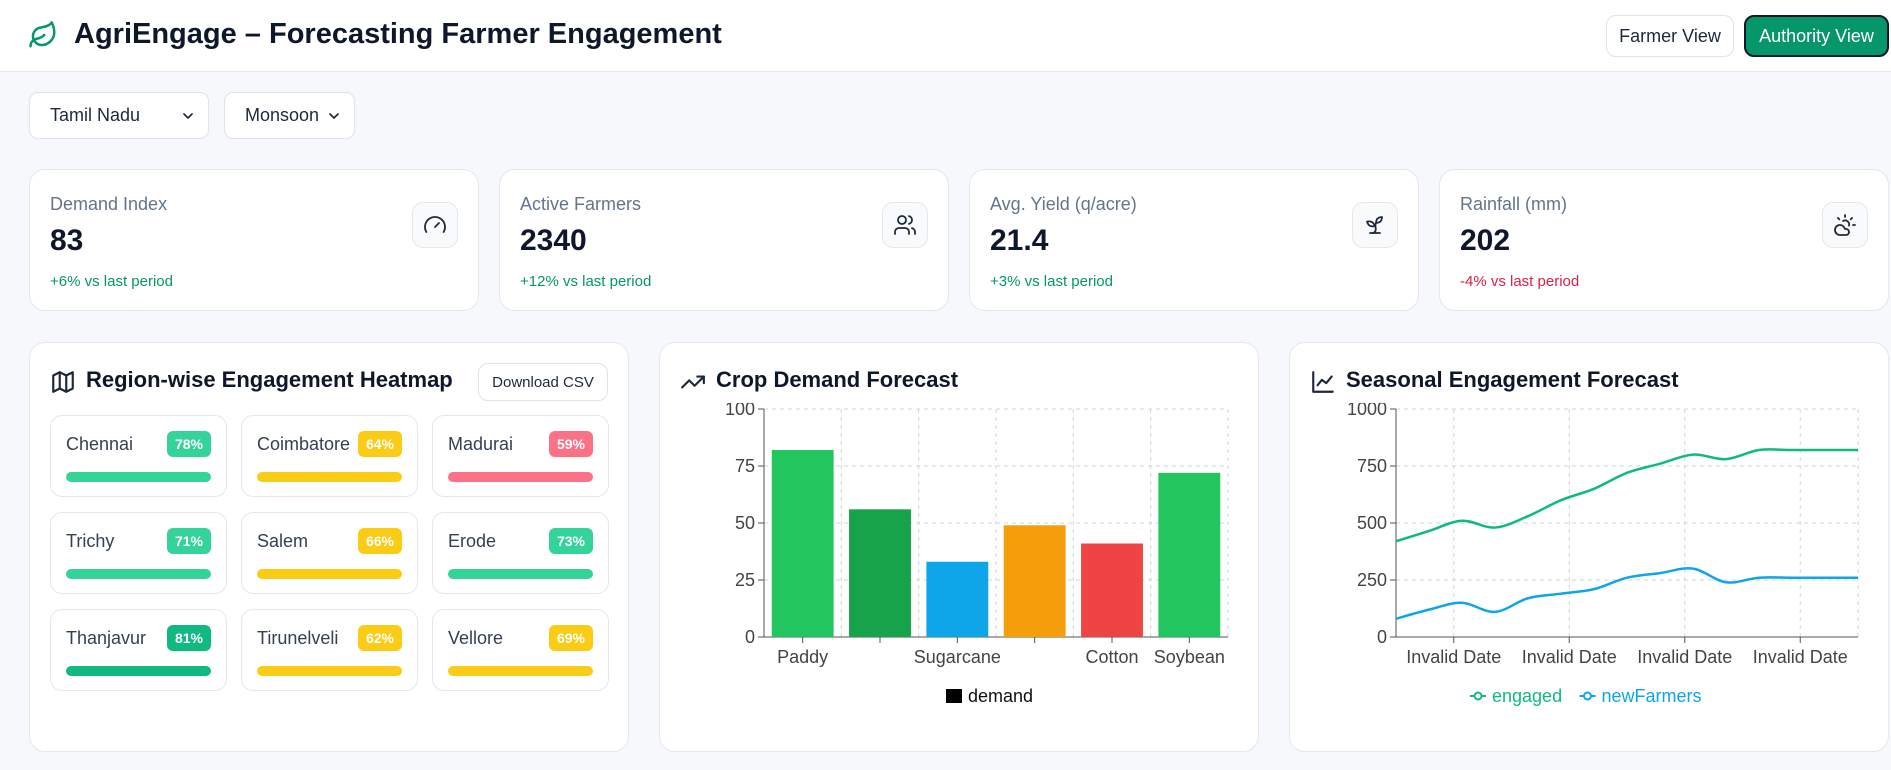 This screenshot has width=1891, height=770. What do you see at coordinates (90, 541) in the screenshot?
I see `region-name: Trichy` at bounding box center [90, 541].